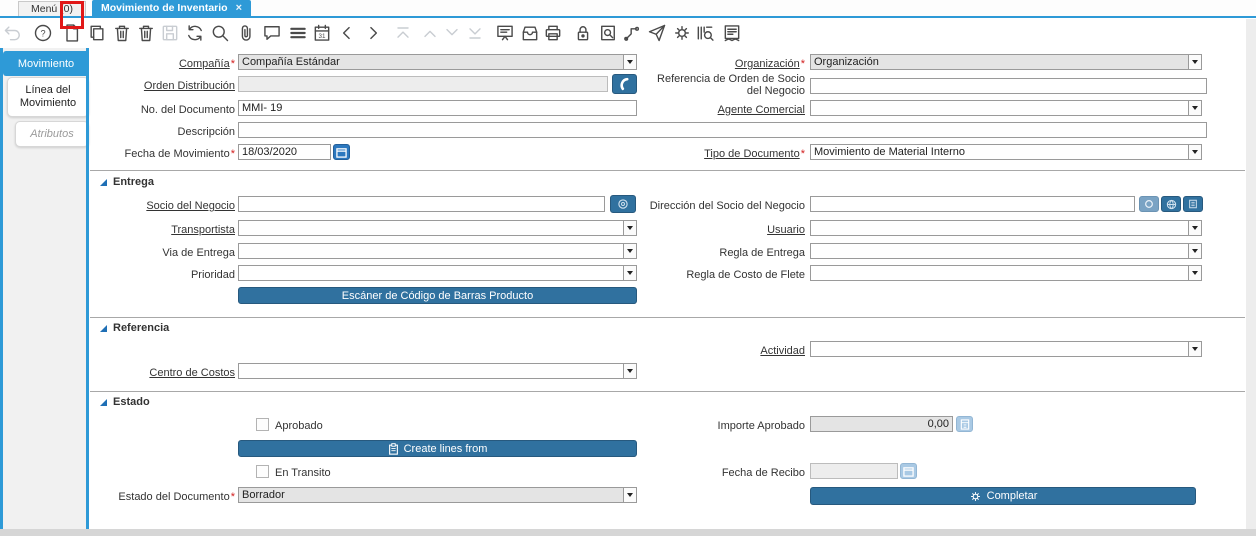  What do you see at coordinates (48, 97) in the screenshot?
I see `sidebar-tab-linea-del-movimiento: Línea del Movimiento` at bounding box center [48, 97].